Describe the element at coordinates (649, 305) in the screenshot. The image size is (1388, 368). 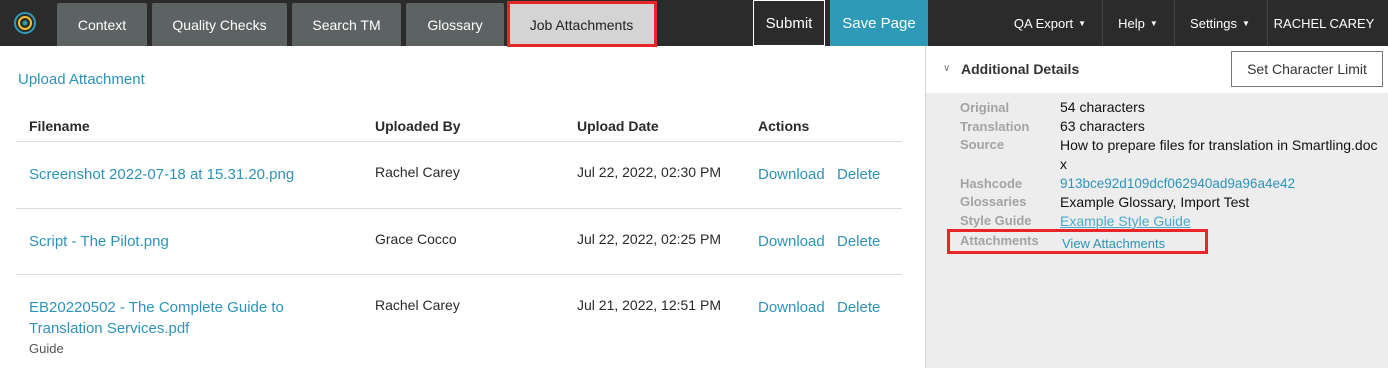
I see `upload-date-cell: Jul 21, 2022, 12:51 PM` at that location.